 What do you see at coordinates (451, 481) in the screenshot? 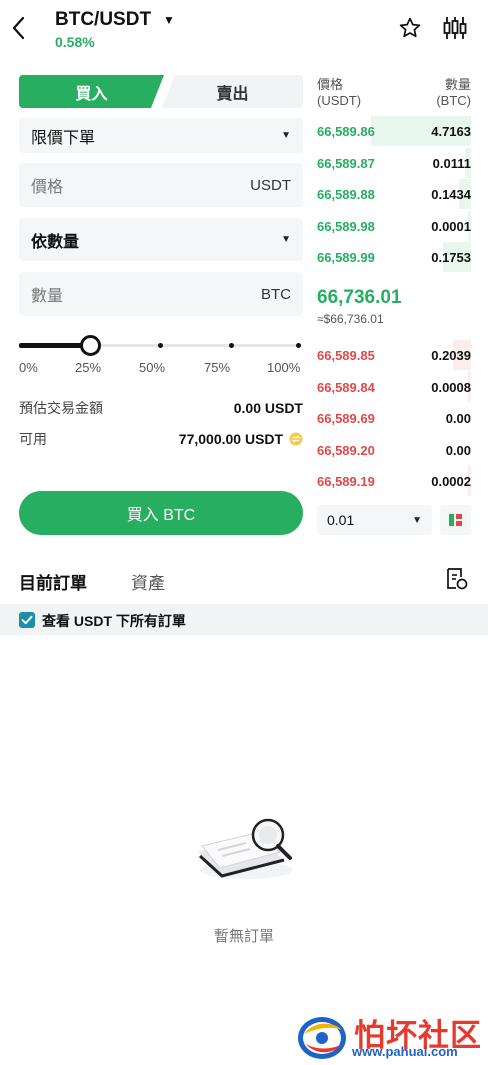
I see `ask-qty: 0.0002` at bounding box center [451, 481].